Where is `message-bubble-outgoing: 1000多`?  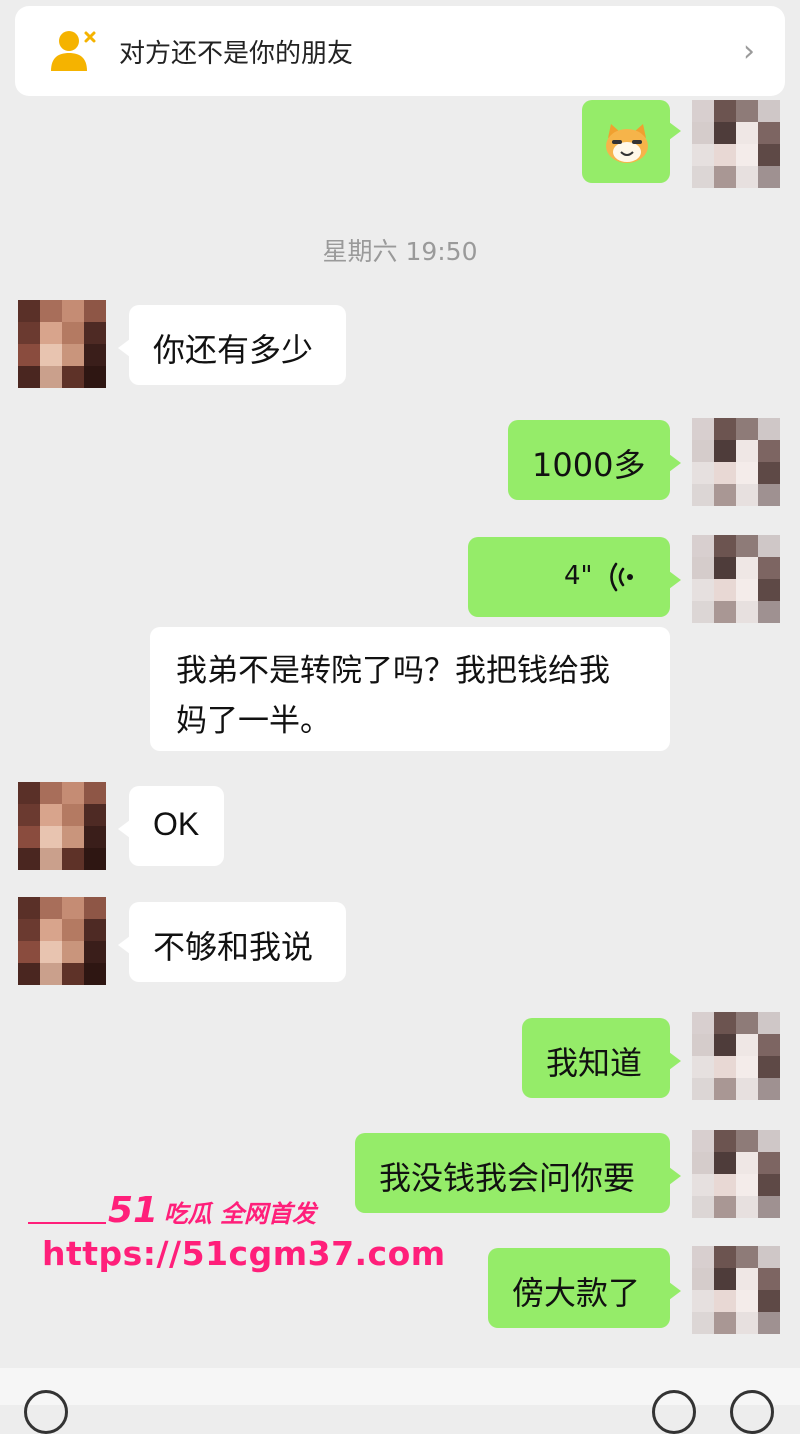 message-bubble-outgoing: 1000多 is located at coordinates (594, 460).